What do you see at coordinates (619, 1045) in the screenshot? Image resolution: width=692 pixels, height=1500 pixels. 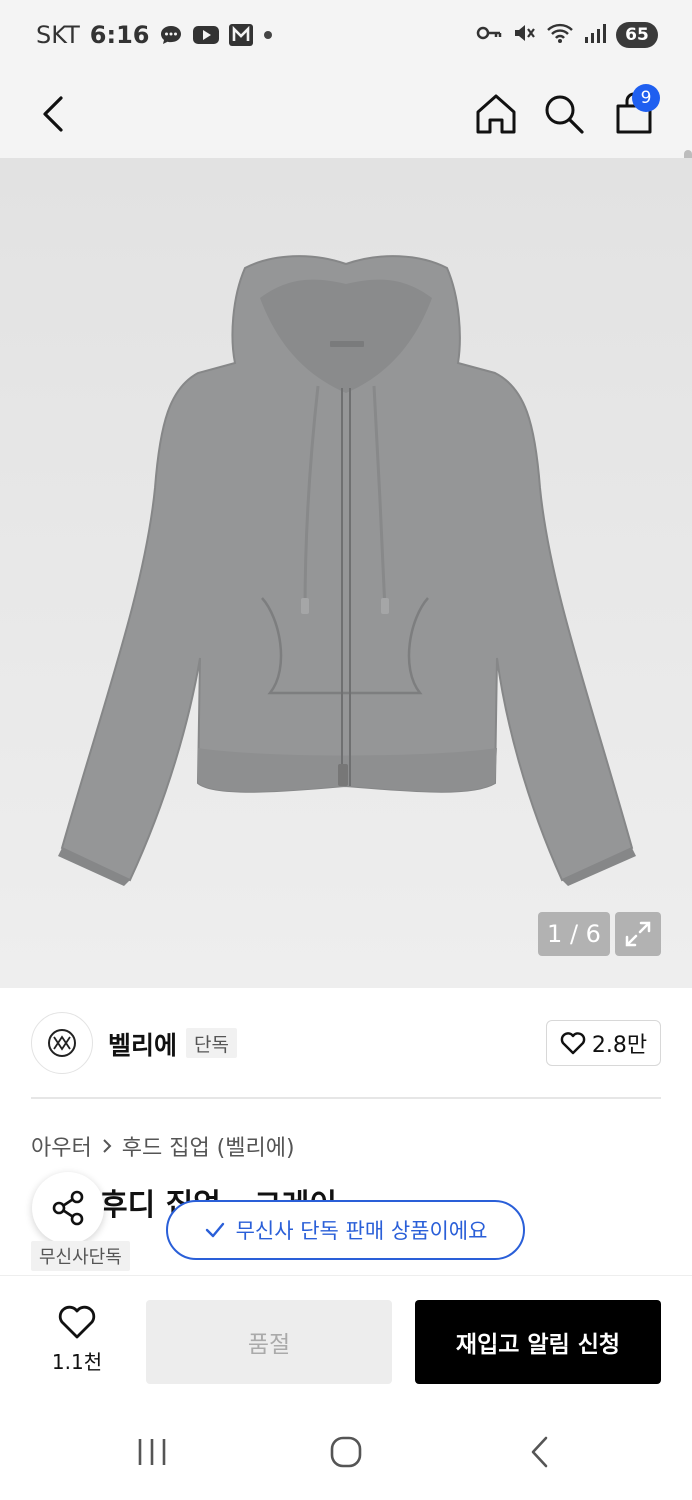 I see `brand-like-count: 2.8만` at bounding box center [619, 1045].